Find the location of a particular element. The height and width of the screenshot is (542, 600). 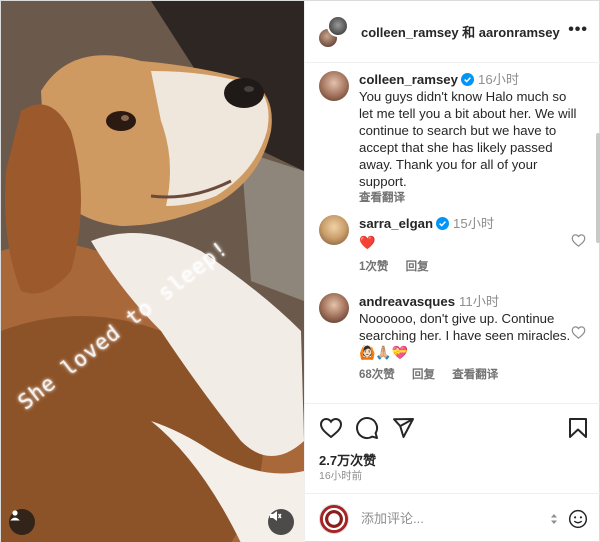

smiley-icon is located at coordinates (578, 519).